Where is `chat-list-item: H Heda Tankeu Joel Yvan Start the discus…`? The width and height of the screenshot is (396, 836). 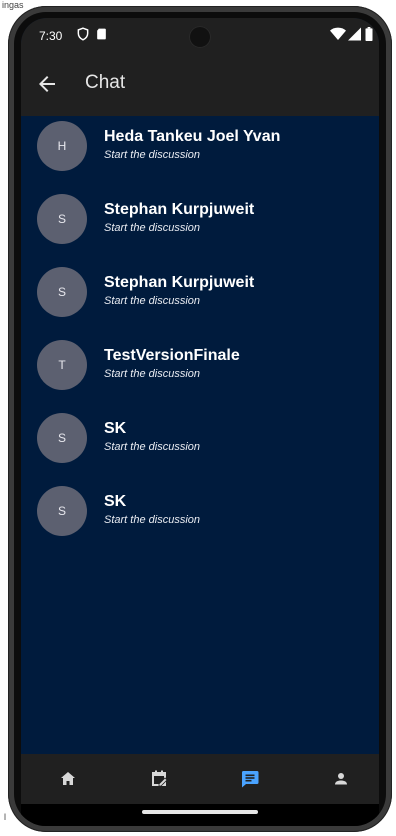
chat-list-item: H Heda Tankeu Joel Yvan Start the discus… is located at coordinates (200, 152).